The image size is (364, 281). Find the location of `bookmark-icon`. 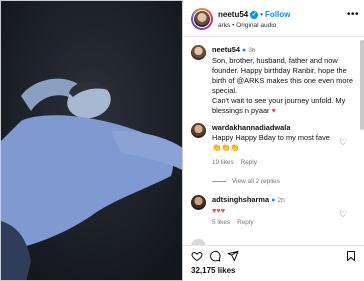

bookmark-icon is located at coordinates (351, 256).